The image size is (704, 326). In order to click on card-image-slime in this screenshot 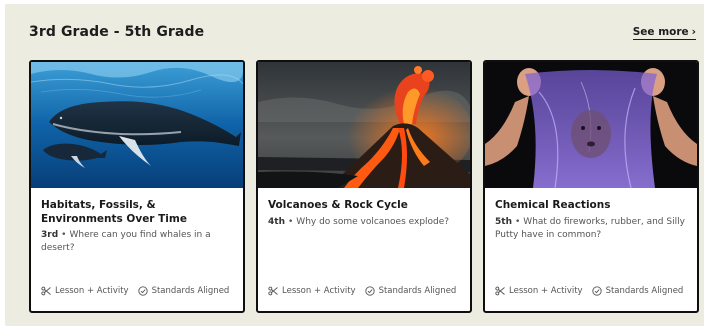, I will do `click(591, 125)`.